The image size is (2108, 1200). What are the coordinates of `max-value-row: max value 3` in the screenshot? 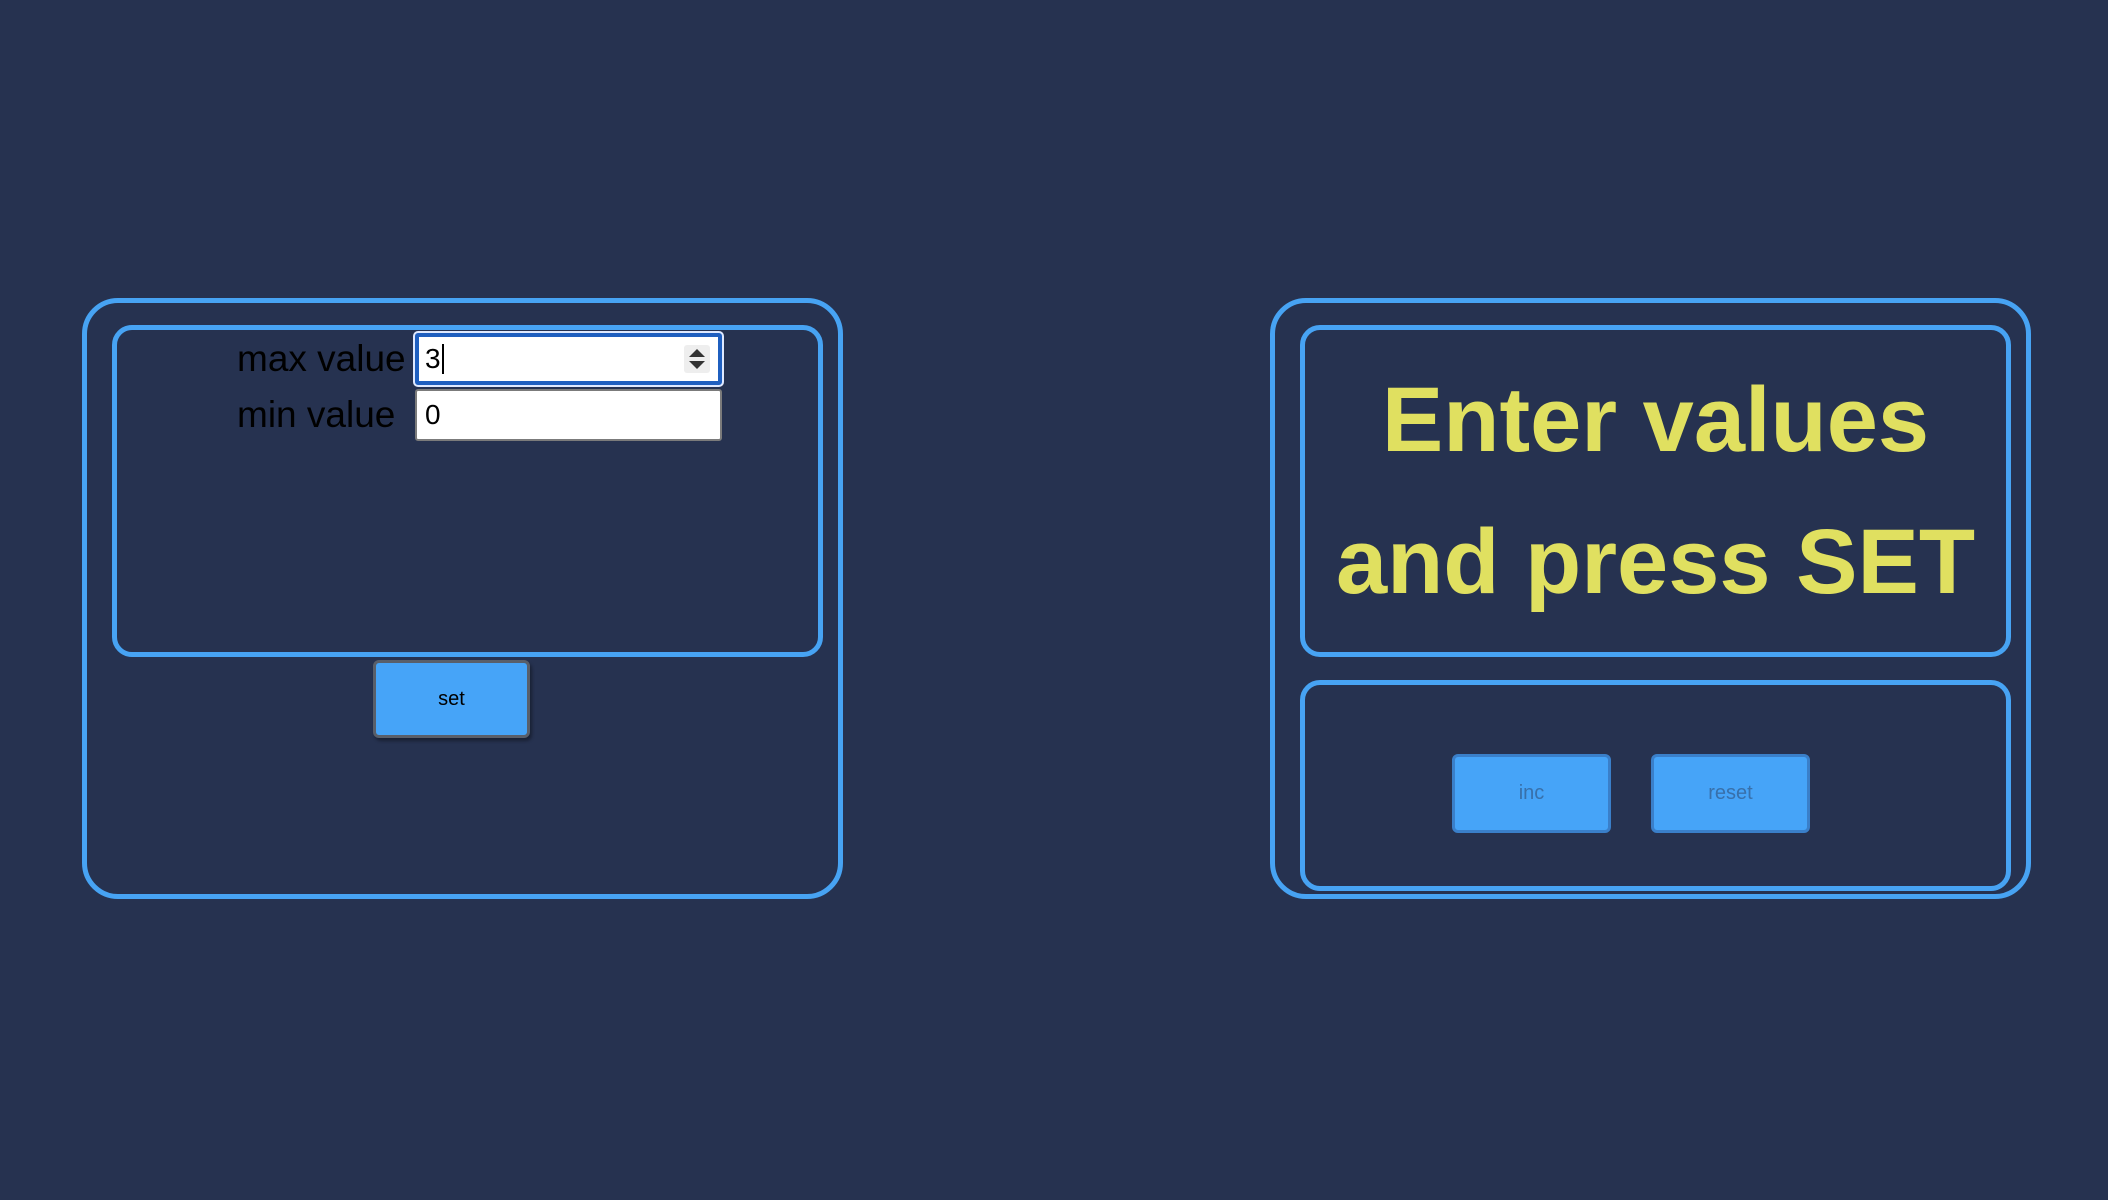 It's located at (479, 359).